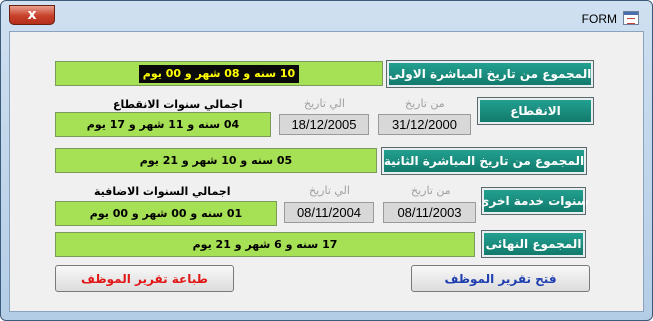 Image resolution: width=653 pixels, height=321 pixels. What do you see at coordinates (631, 18) in the screenshot?
I see `form-icon` at bounding box center [631, 18].